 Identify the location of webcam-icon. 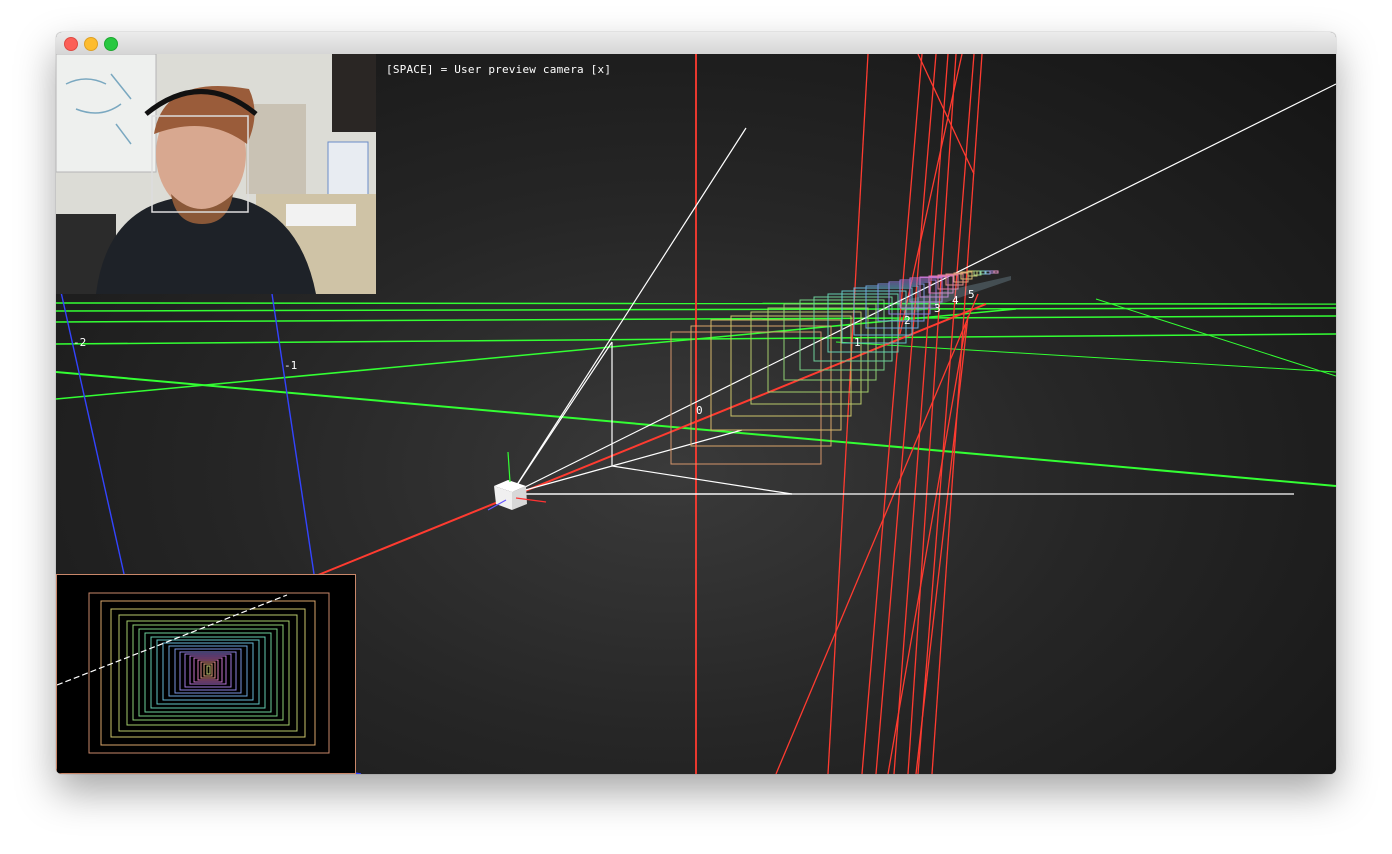
(216, 174).